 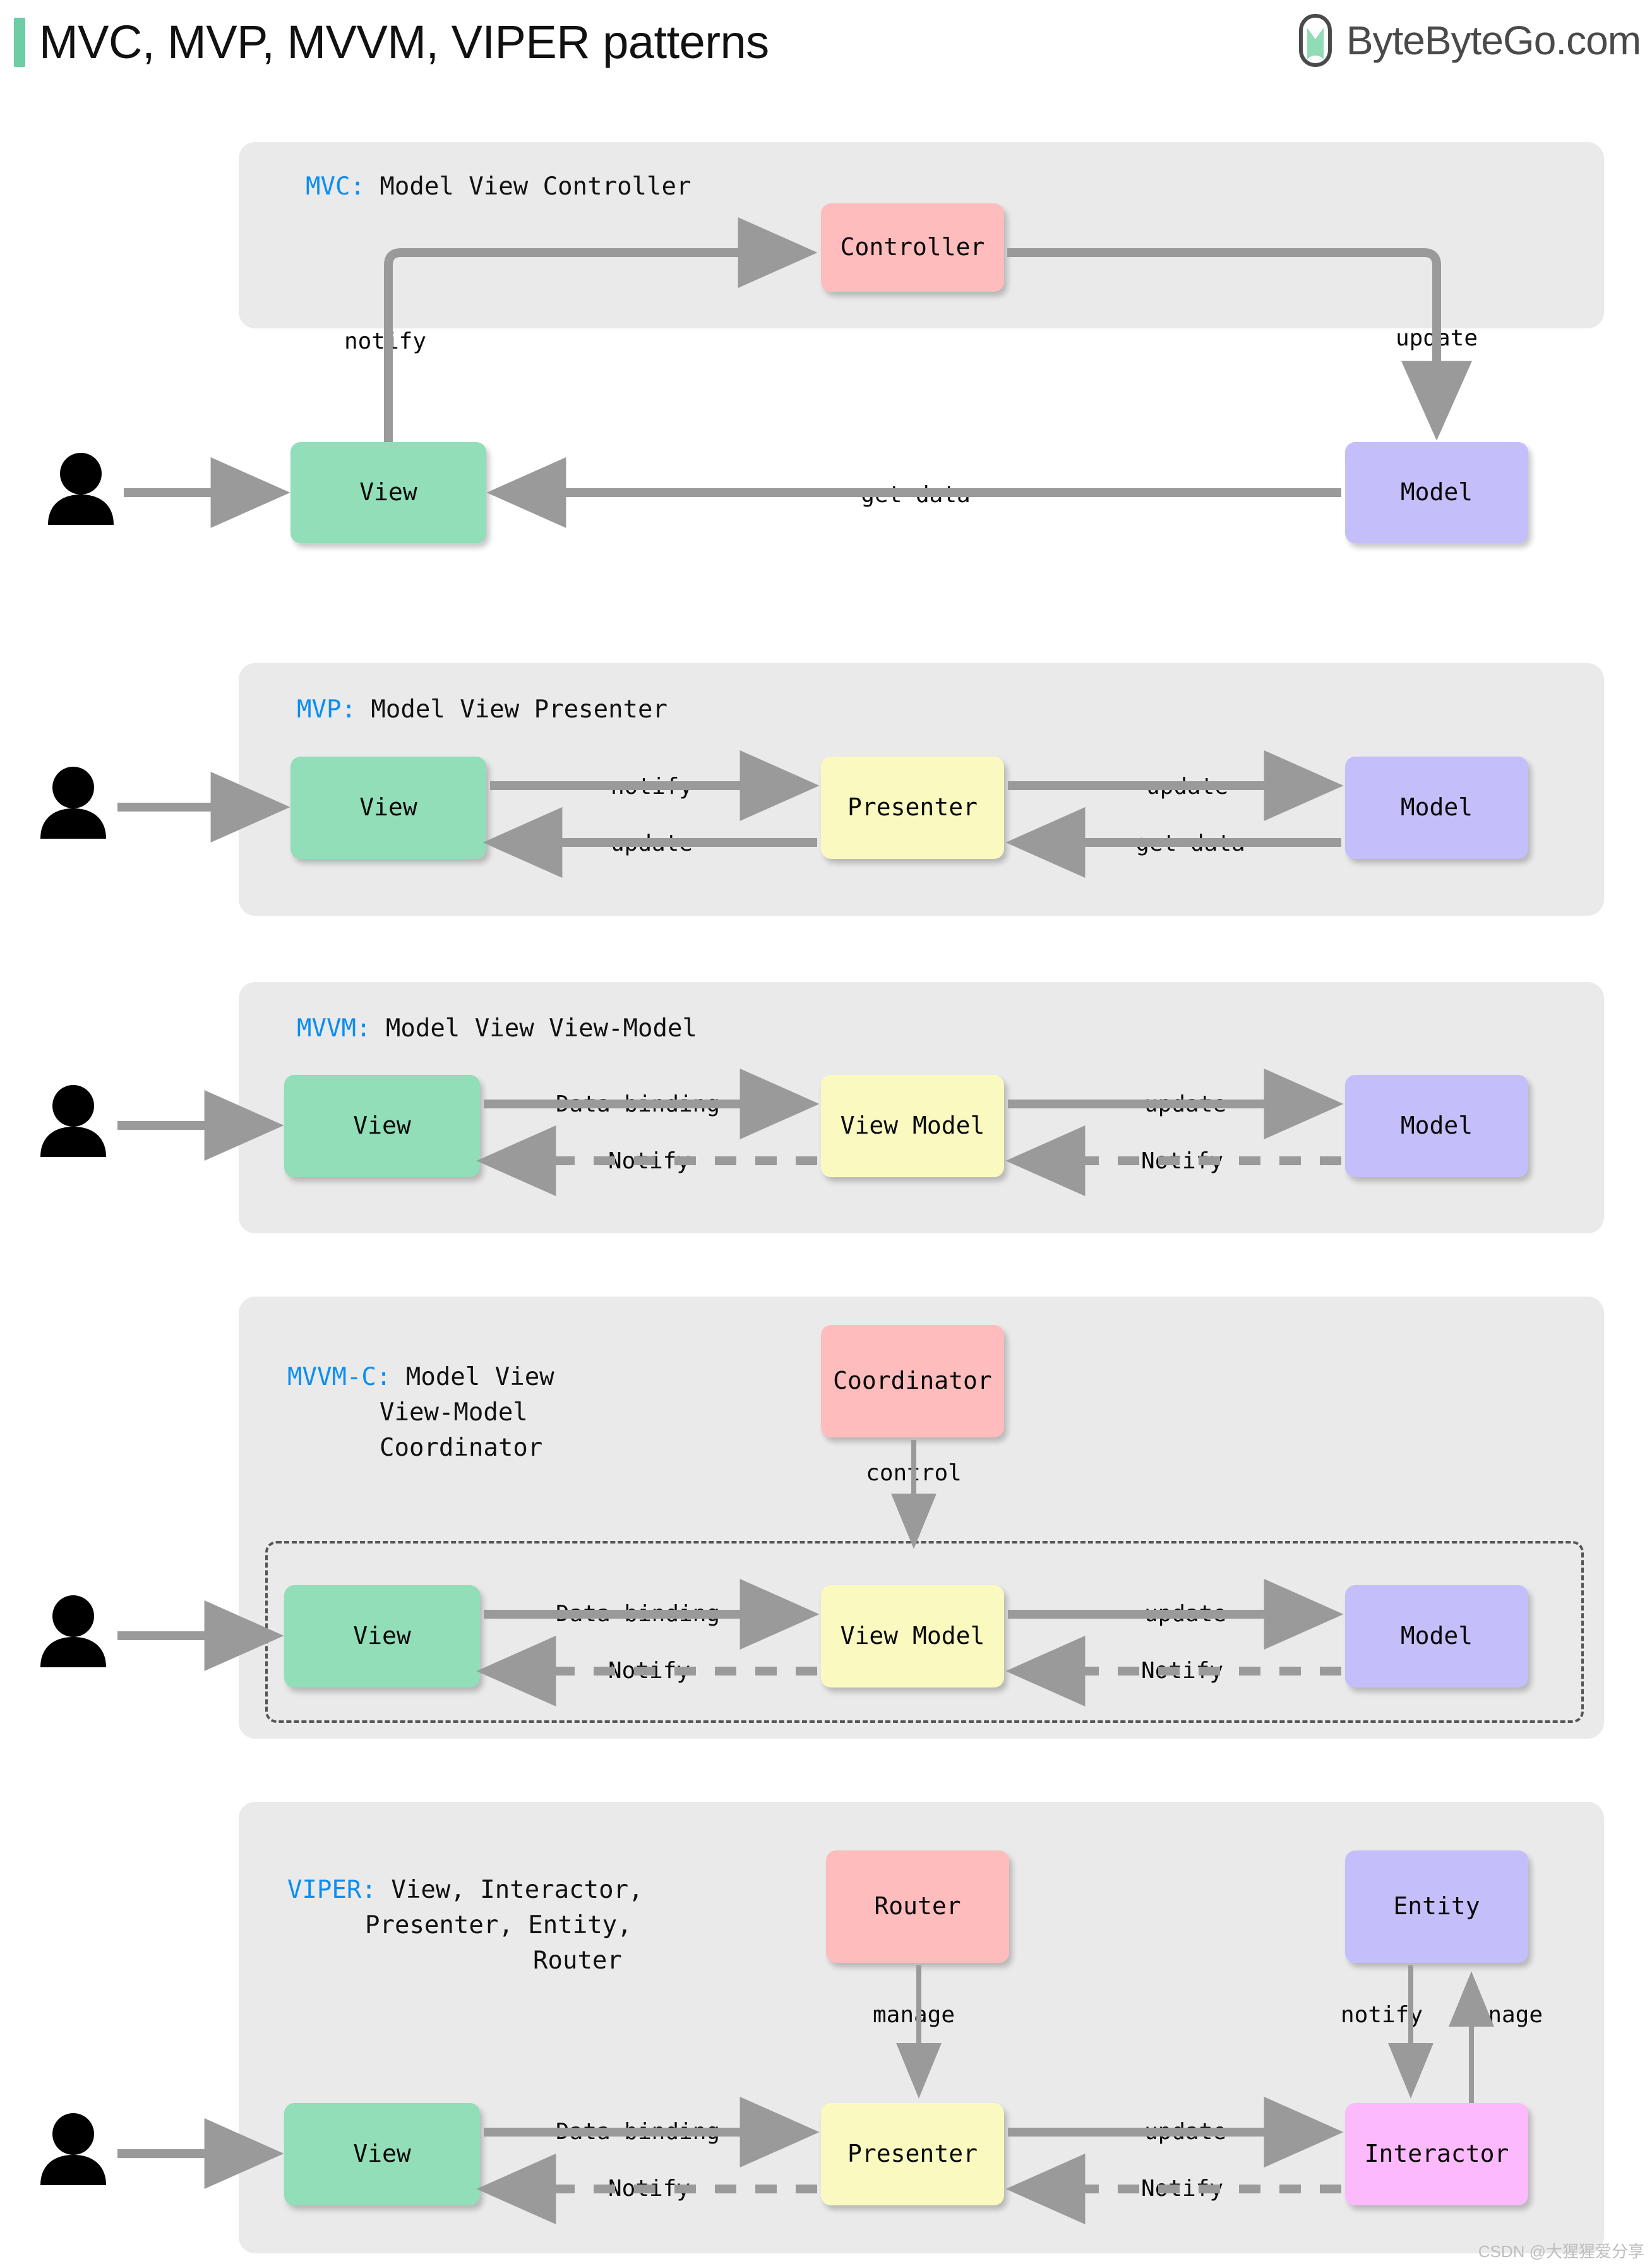 What do you see at coordinates (334, 1028) in the screenshot?
I see `caption-mvvm-key: MVVM:` at bounding box center [334, 1028].